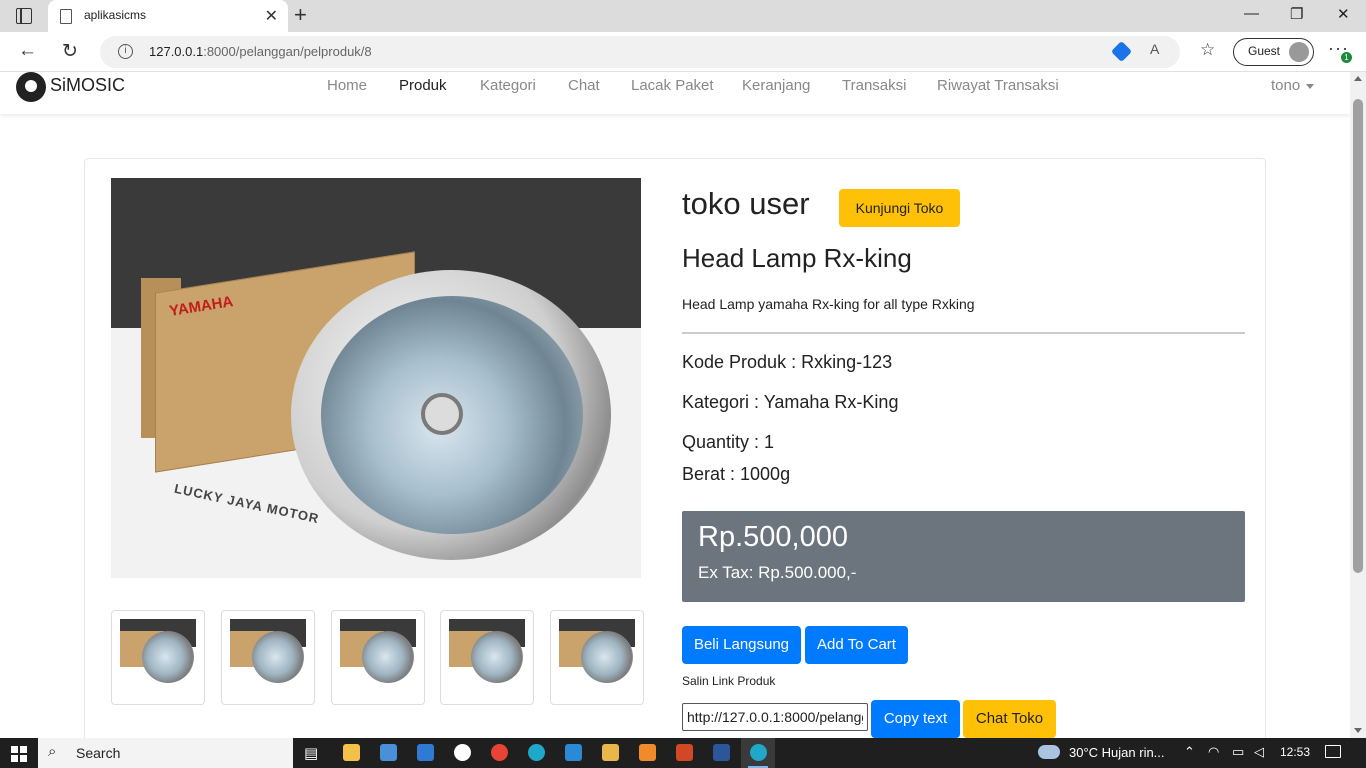 The height and width of the screenshot is (768, 1366). I want to click on chevron-up-icon: ⌃, so click(1189, 752).